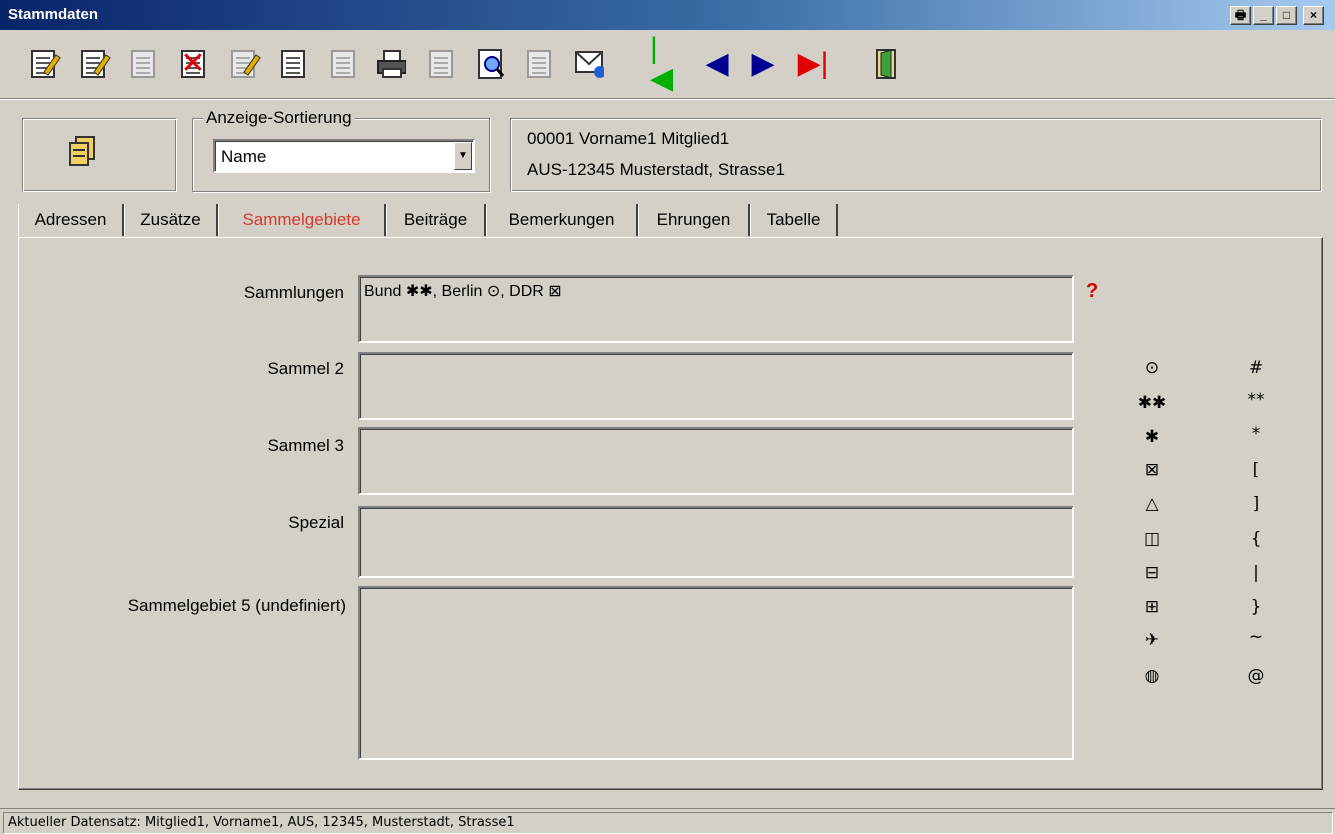 The width and height of the screenshot is (1335, 834). I want to click on email-icon, so click(589, 64).